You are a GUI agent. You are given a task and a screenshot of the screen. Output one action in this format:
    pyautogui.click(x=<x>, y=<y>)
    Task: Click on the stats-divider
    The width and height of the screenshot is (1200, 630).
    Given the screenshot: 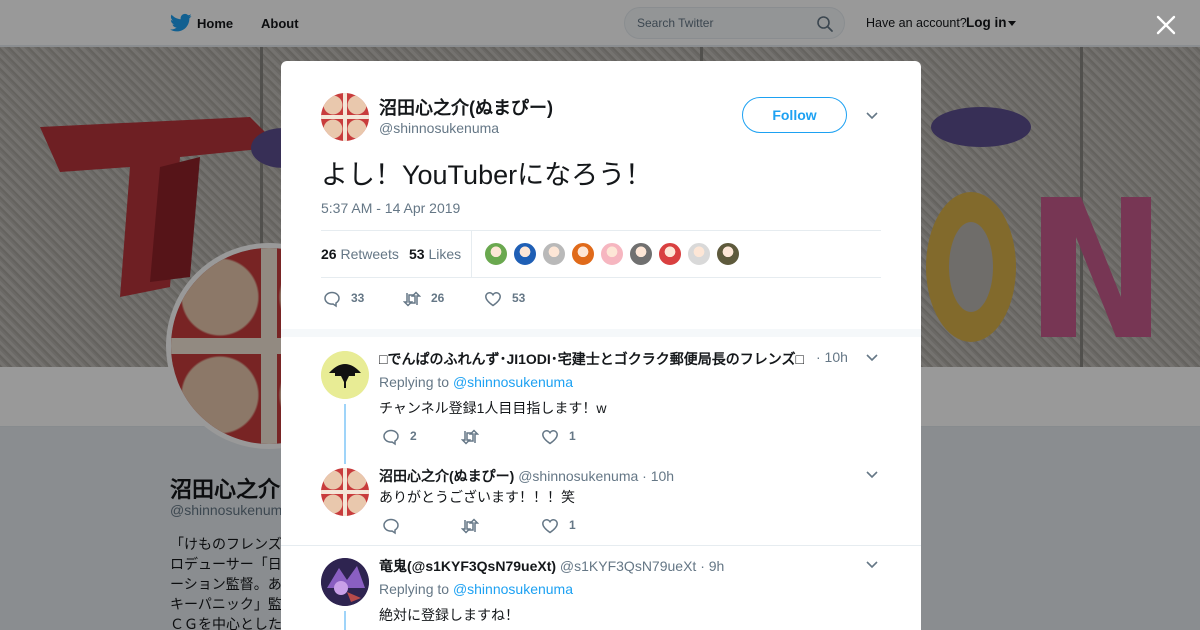 What is the action you would take?
    pyautogui.click(x=471, y=254)
    